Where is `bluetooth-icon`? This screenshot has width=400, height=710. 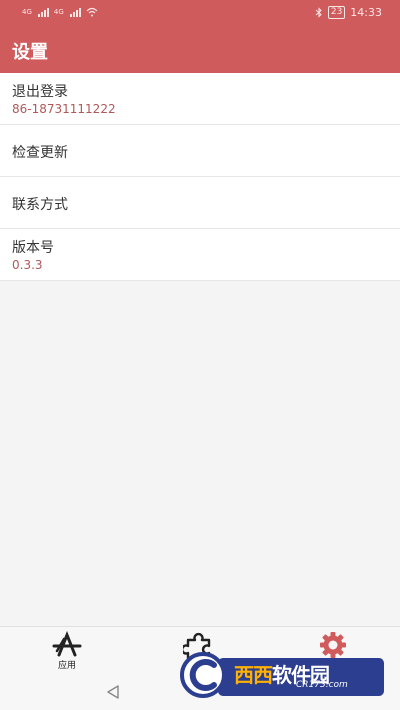 bluetooth-icon is located at coordinates (318, 12).